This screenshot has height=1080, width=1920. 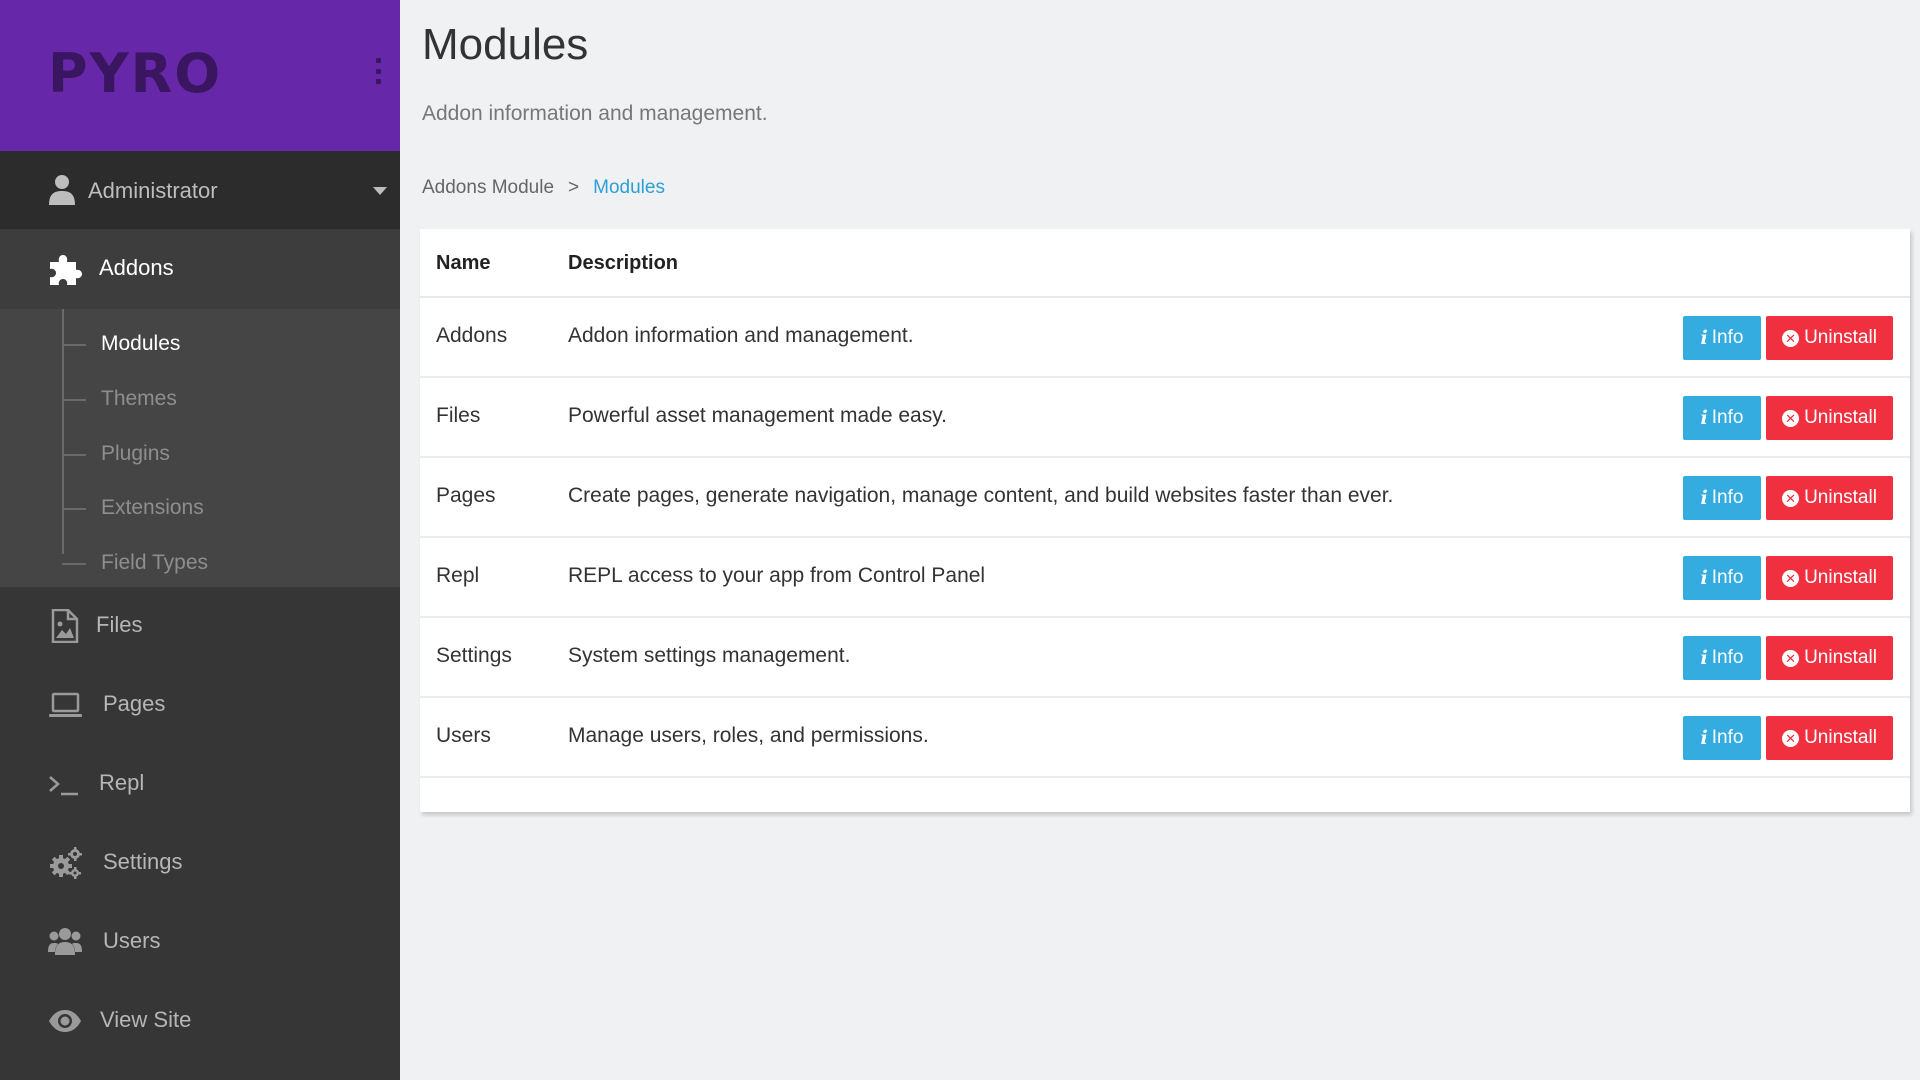 I want to click on module-name: Users, so click(x=463, y=735).